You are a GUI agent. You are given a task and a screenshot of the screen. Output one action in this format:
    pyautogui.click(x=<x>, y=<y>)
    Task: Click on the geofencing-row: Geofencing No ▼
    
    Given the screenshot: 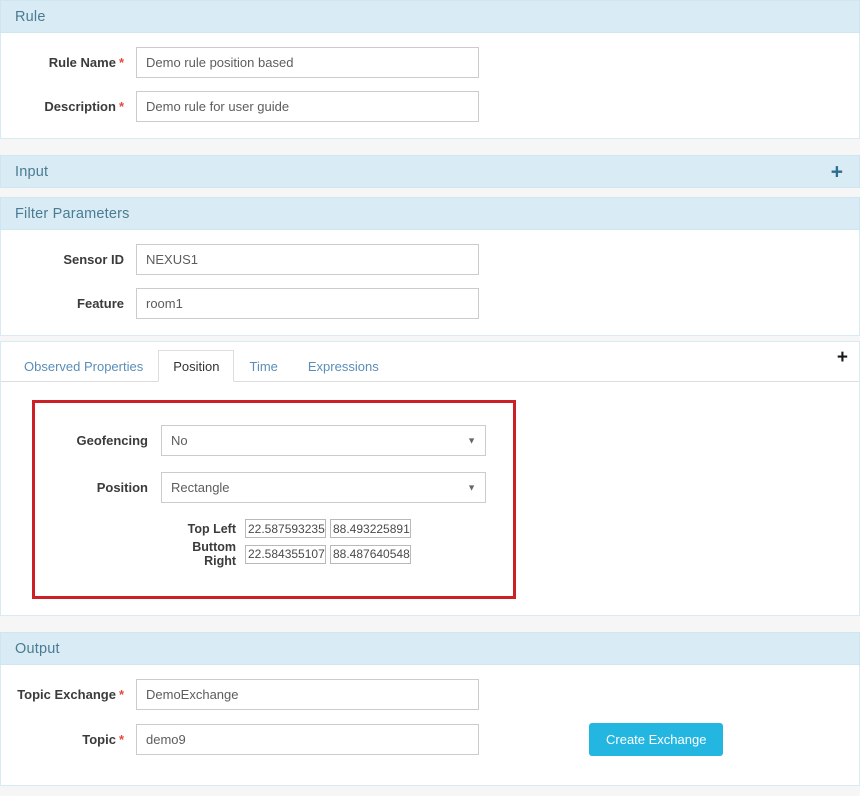 What is the action you would take?
    pyautogui.click(x=274, y=440)
    